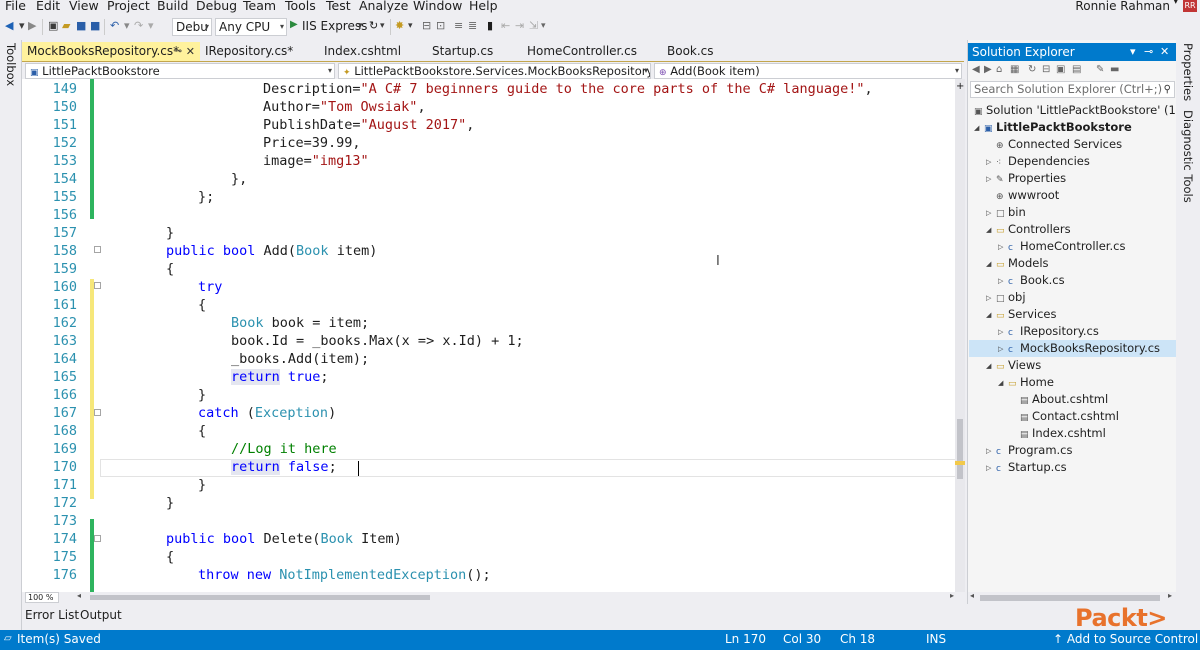 This screenshot has height=650, width=1200. I want to click on refresh-icon: ↻, so click(373, 26).